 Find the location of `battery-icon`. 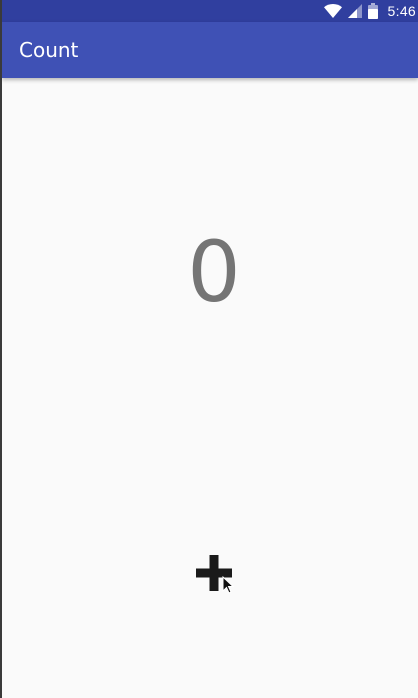

battery-icon is located at coordinates (372, 11).